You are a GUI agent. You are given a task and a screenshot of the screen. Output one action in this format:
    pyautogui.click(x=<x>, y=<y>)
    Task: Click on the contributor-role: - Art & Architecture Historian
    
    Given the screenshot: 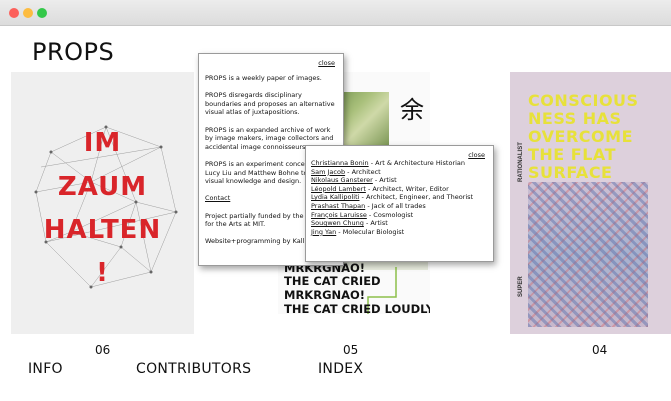 What is the action you would take?
    pyautogui.click(x=417, y=163)
    